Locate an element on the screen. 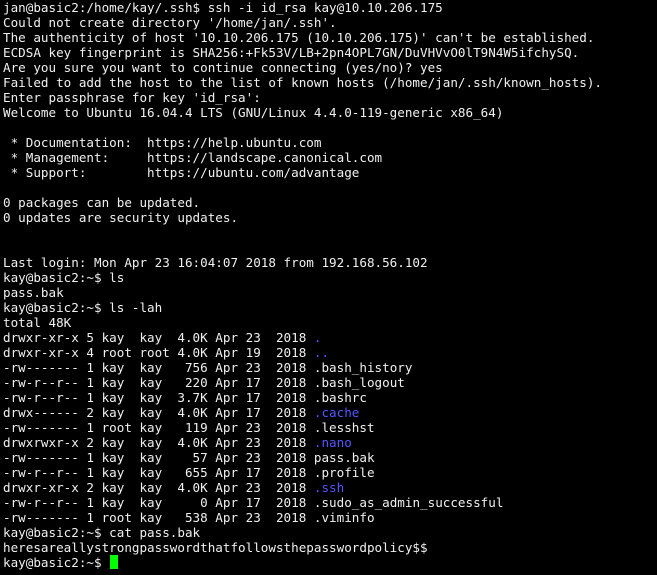  listing-meta: -rw-r--r-- 1 kay kay 3.7K Apr 17 2018 is located at coordinates (158, 397).